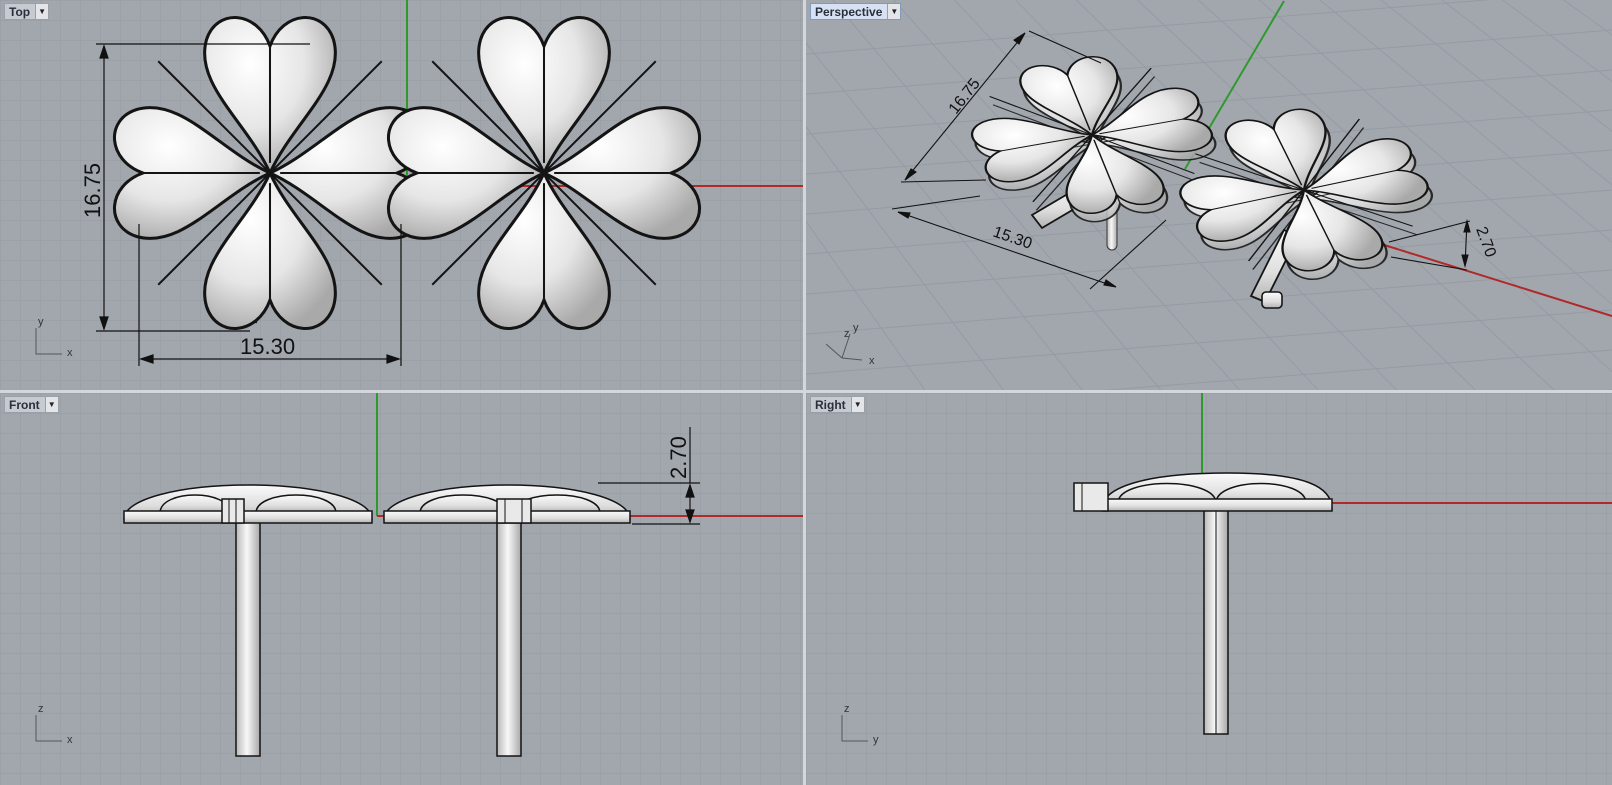  What do you see at coordinates (872, 361) in the screenshot?
I see `perspective-axis-label-x: x` at bounding box center [872, 361].